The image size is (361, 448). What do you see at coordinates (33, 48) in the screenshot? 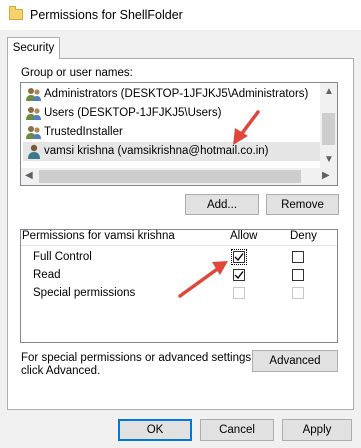
I see `tab-security: Security` at bounding box center [33, 48].